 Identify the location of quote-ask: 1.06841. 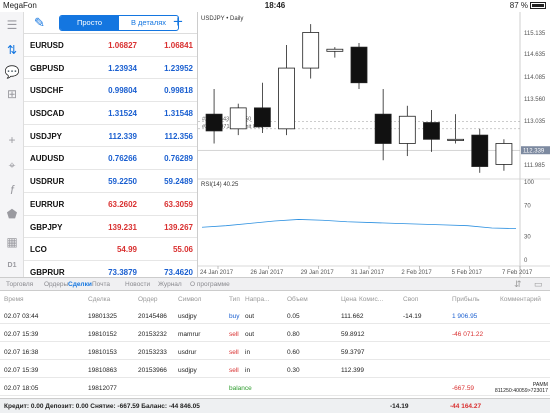
(178, 45).